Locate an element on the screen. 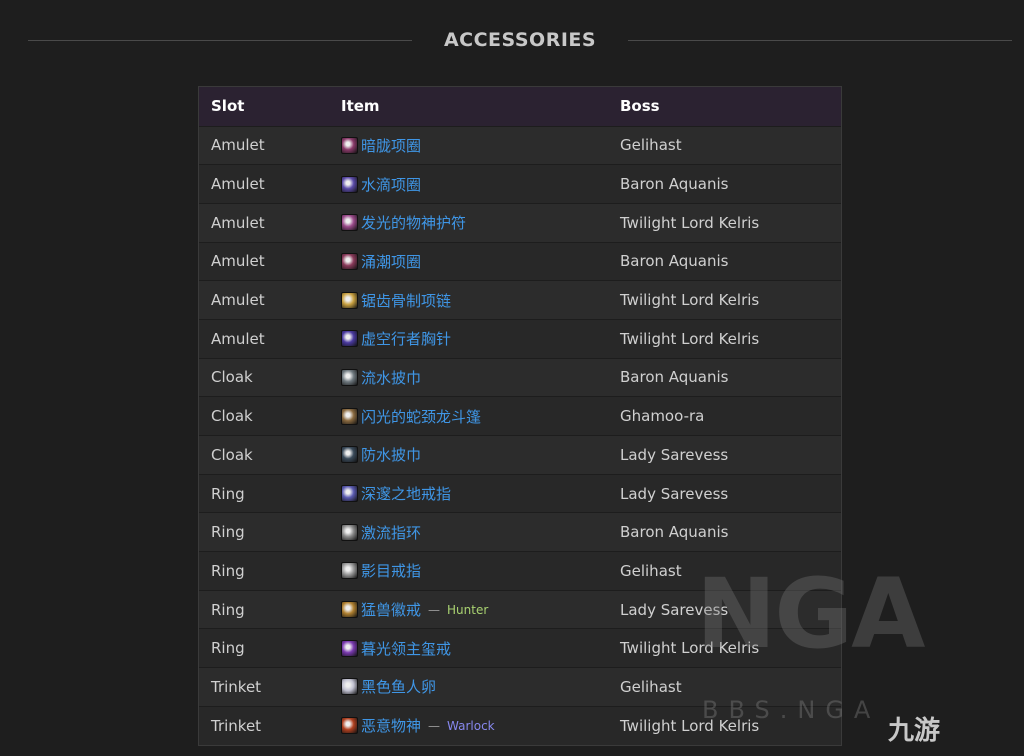 The width and height of the screenshot is (1024, 756). item-link: 涌潮项圈 is located at coordinates (391, 261).